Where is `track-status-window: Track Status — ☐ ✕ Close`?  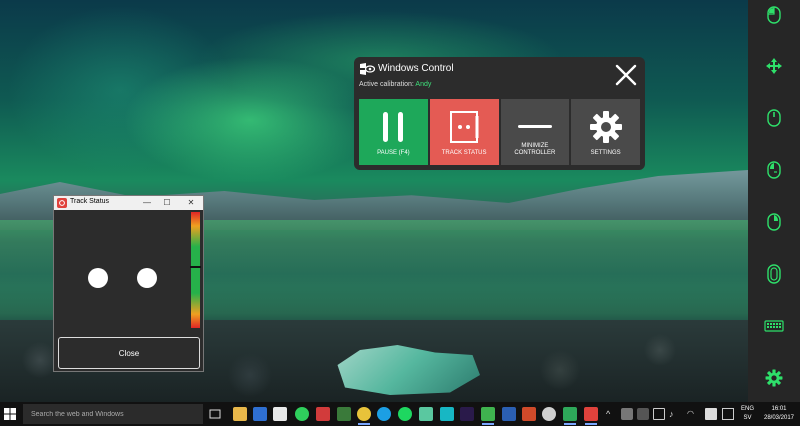 track-status-window: Track Status — ☐ ✕ Close is located at coordinates (128, 283).